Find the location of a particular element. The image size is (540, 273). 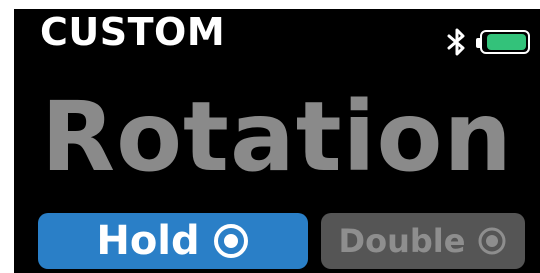

battery-level is located at coordinates (506, 42).